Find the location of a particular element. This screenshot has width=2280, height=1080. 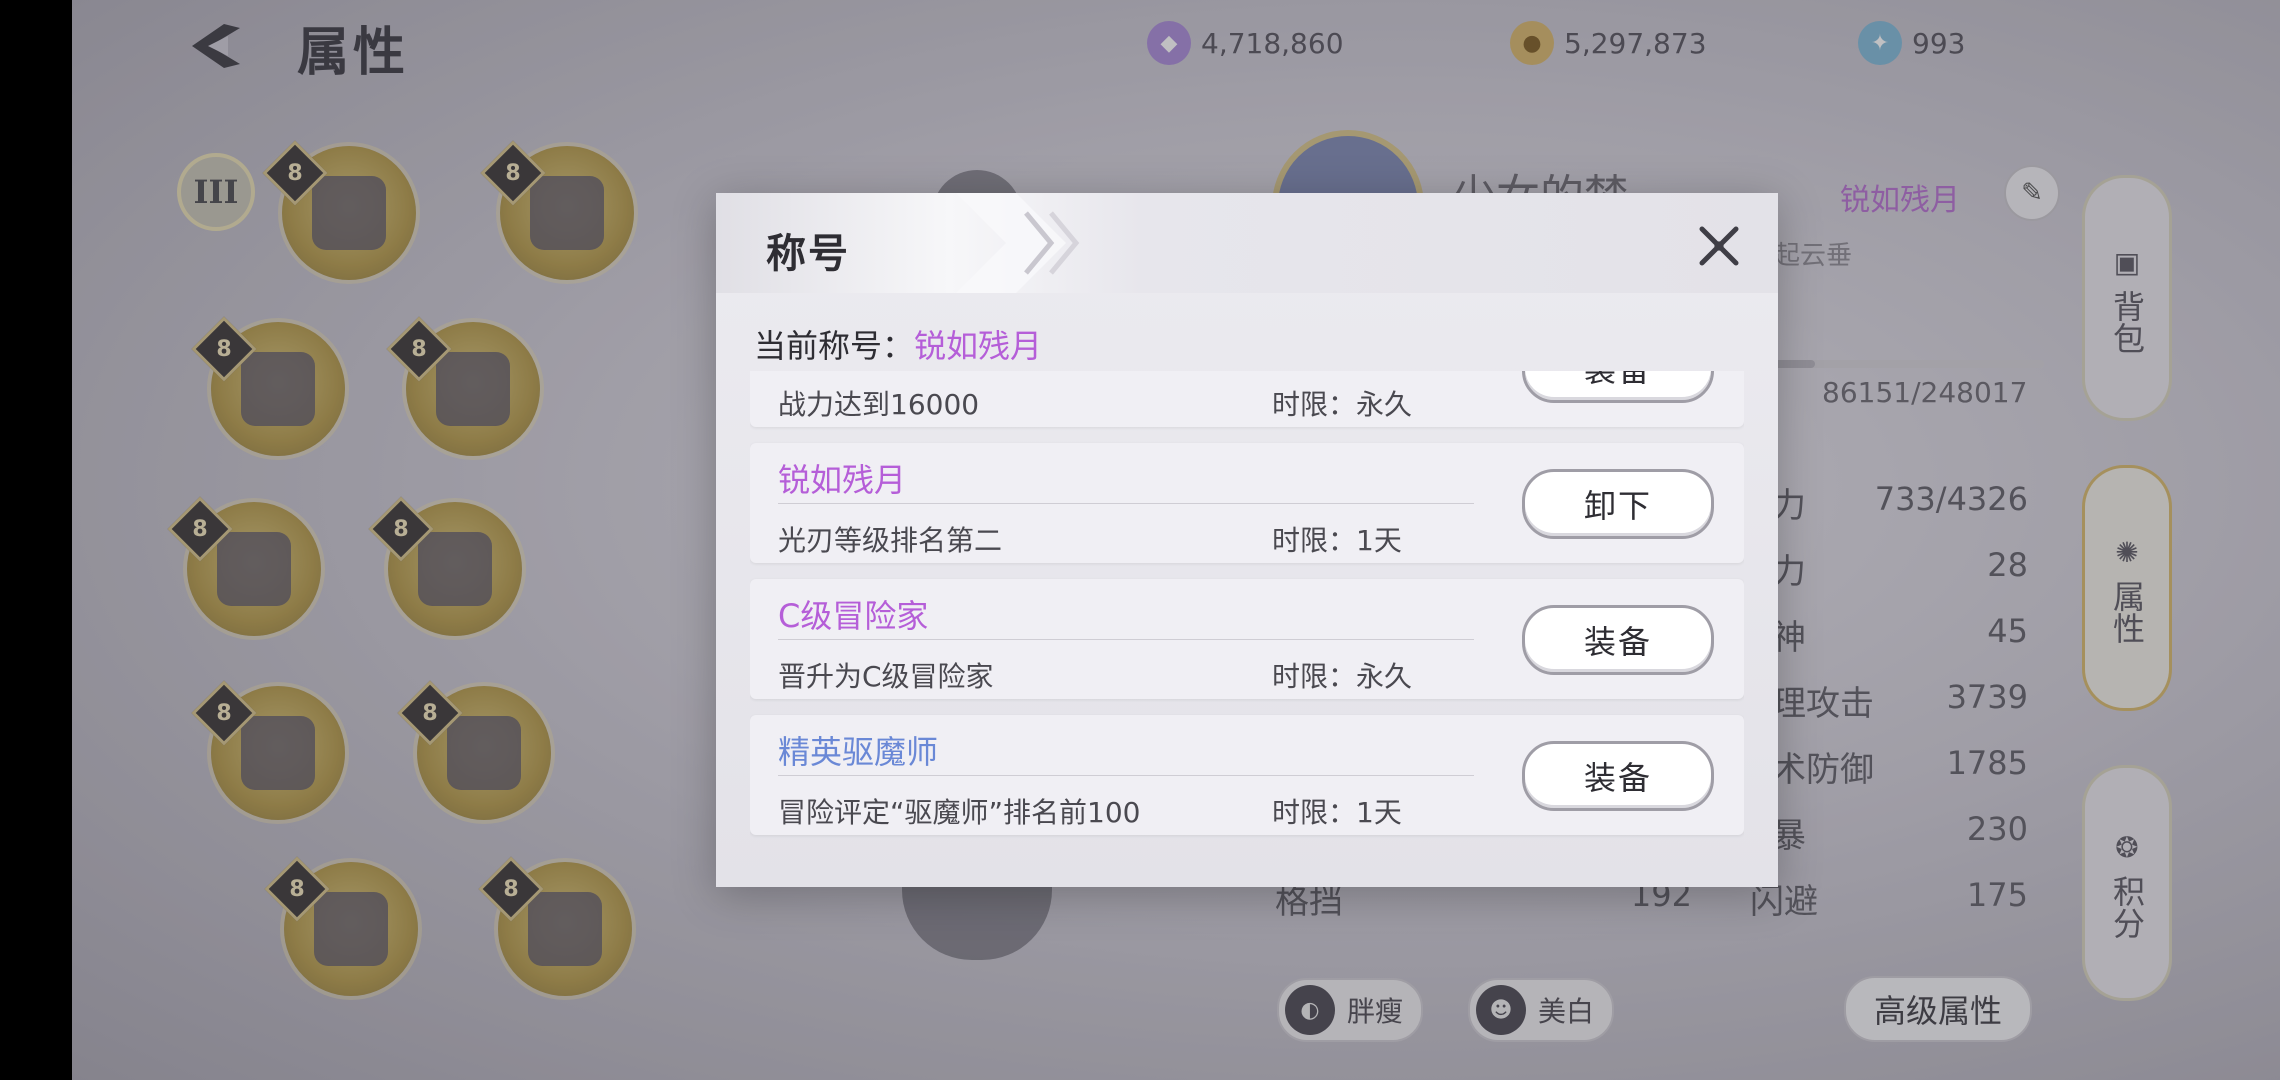

dialog-title: 称号 is located at coordinates (808, 254).